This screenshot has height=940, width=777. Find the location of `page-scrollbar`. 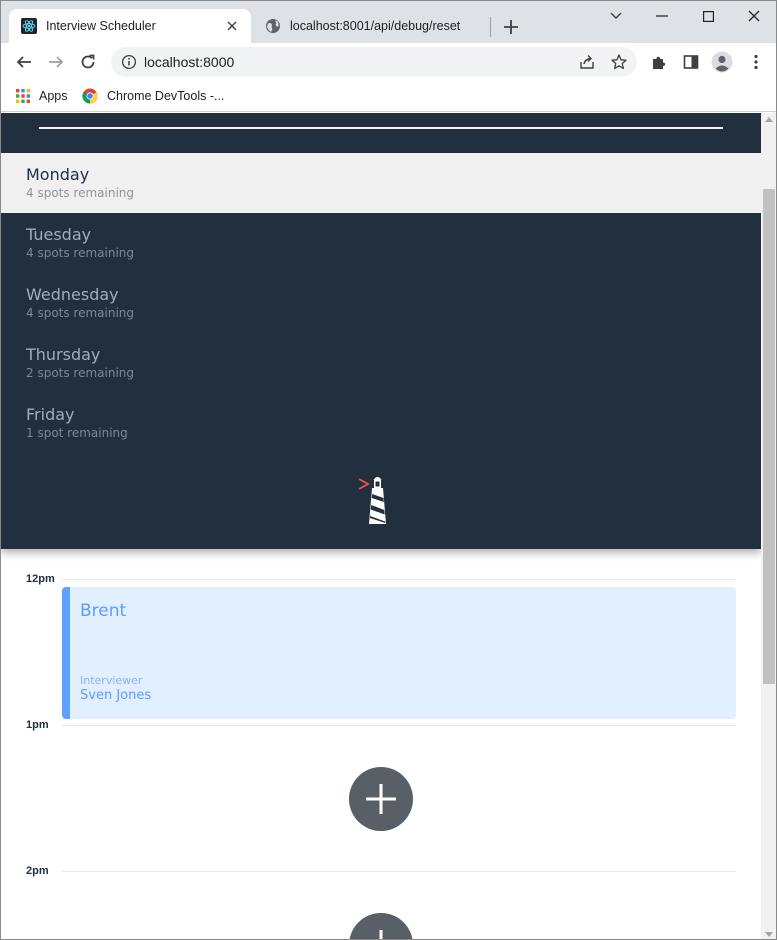

page-scrollbar is located at coordinates (768, 526).